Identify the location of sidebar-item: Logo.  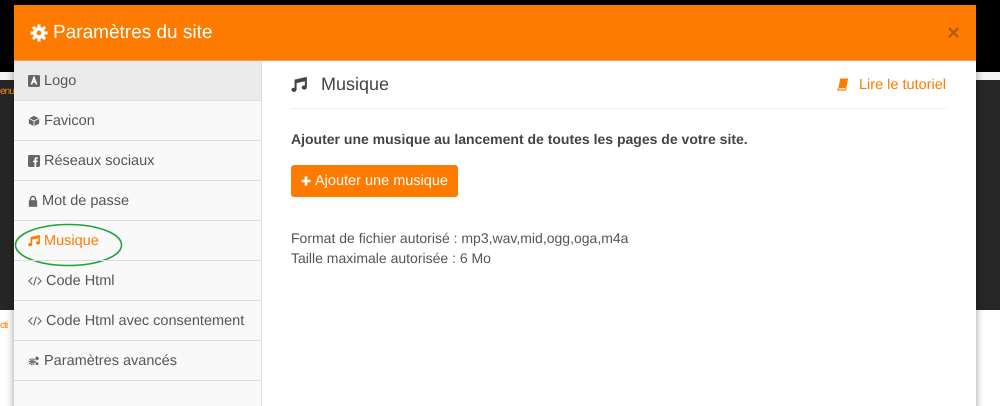
(137, 81).